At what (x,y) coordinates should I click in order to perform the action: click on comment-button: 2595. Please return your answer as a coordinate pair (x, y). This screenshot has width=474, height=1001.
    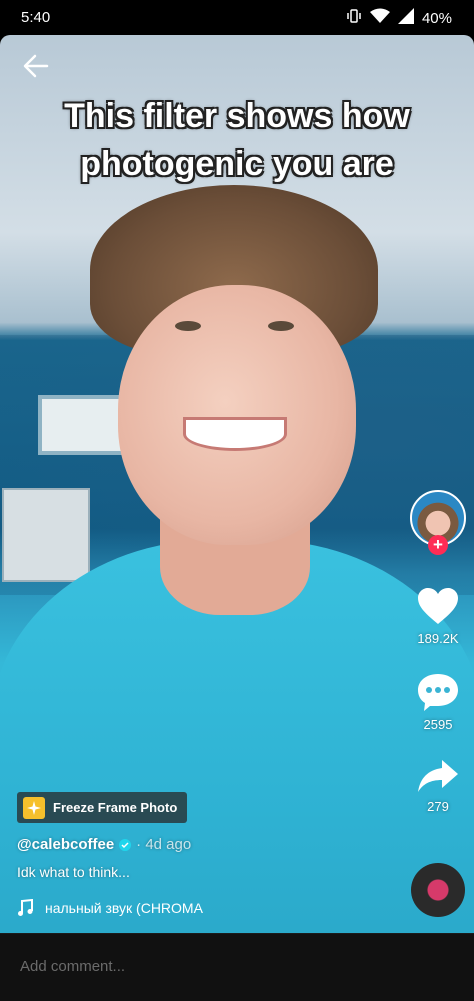
    Looking at the image, I should click on (438, 702).